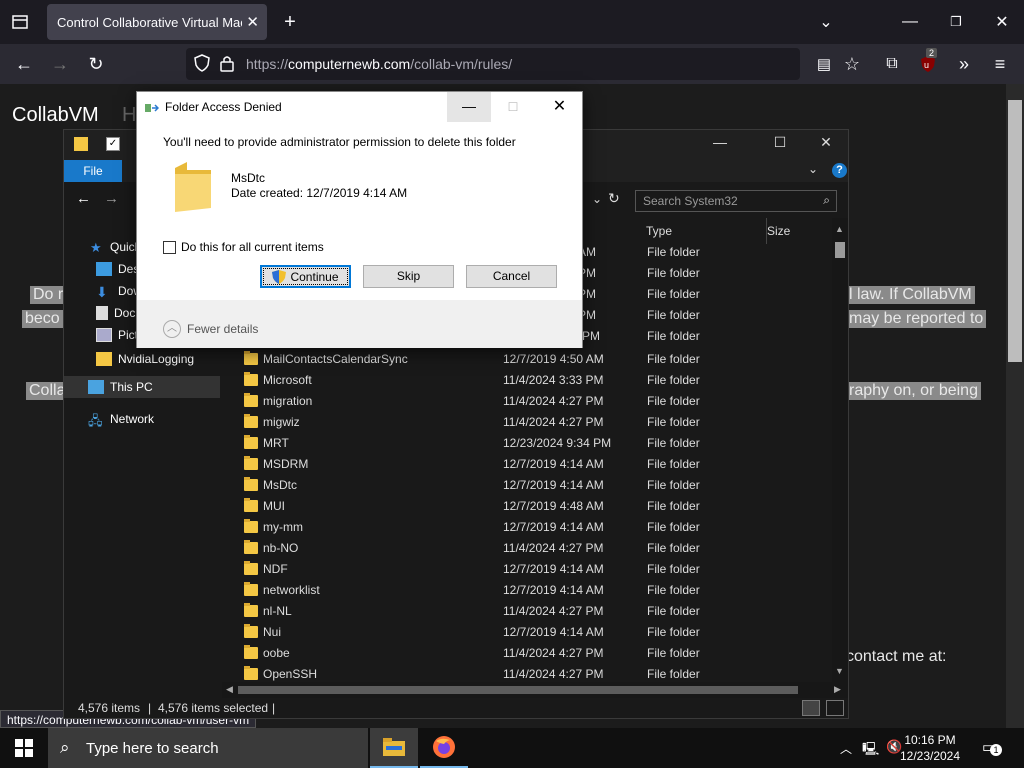 The image size is (1024, 768). What do you see at coordinates (614, 198) in the screenshot?
I see `refresh-icon: ↻` at bounding box center [614, 198].